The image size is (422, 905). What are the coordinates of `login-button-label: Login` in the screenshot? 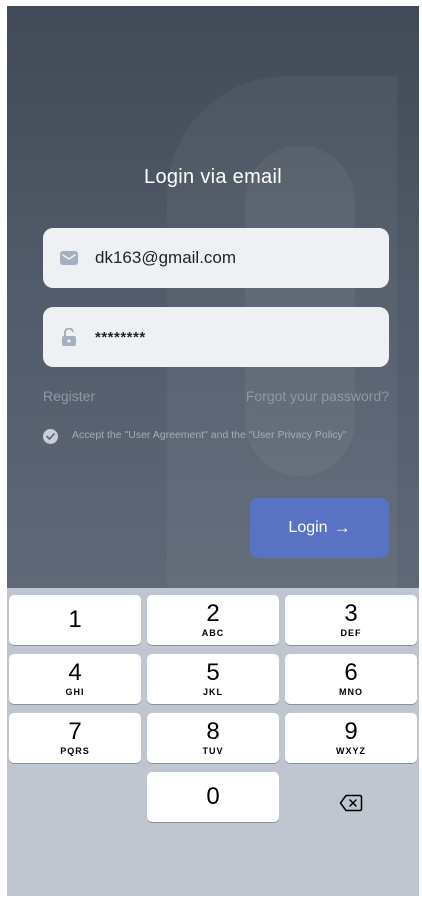 It's located at (308, 527).